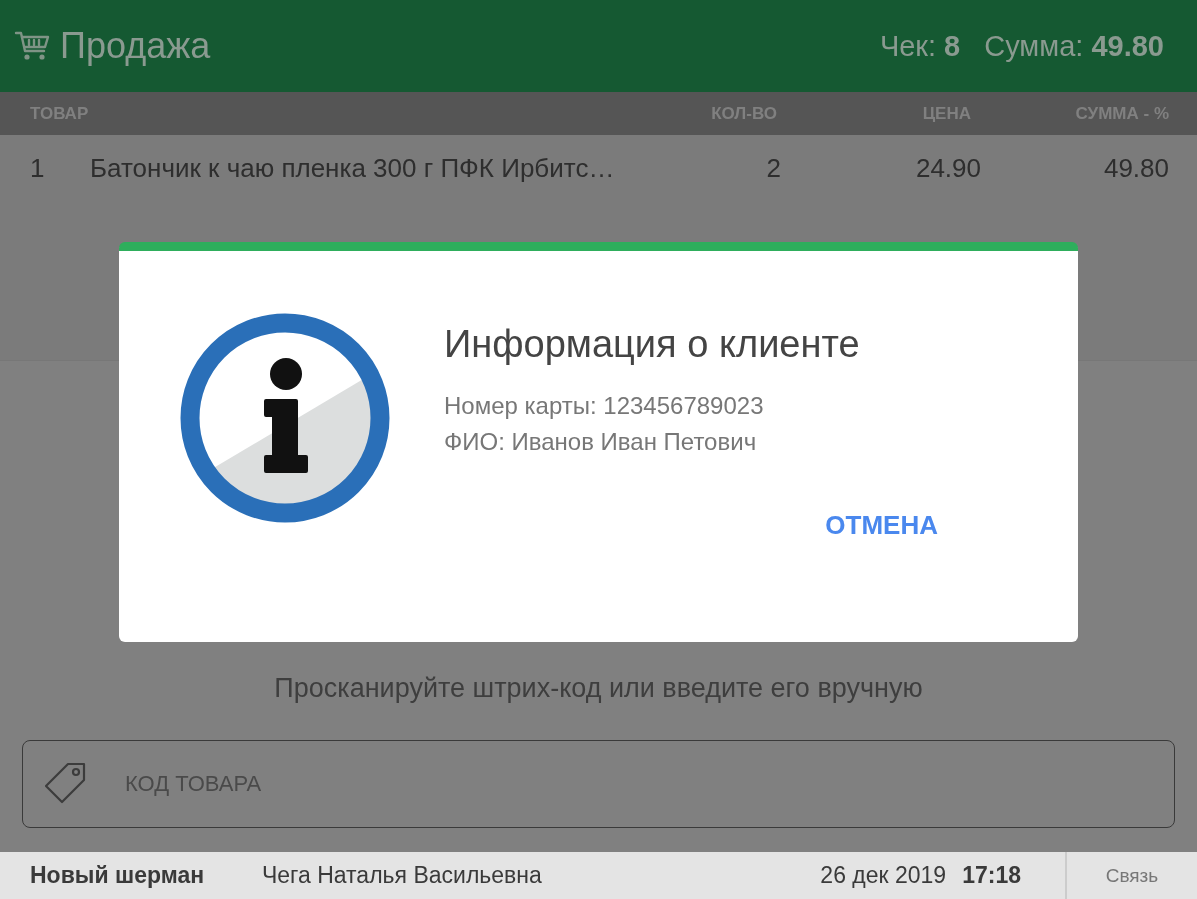 This screenshot has height=899, width=1197. Describe the element at coordinates (773, 168) in the screenshot. I see `quantity-cell-text: 2` at that location.